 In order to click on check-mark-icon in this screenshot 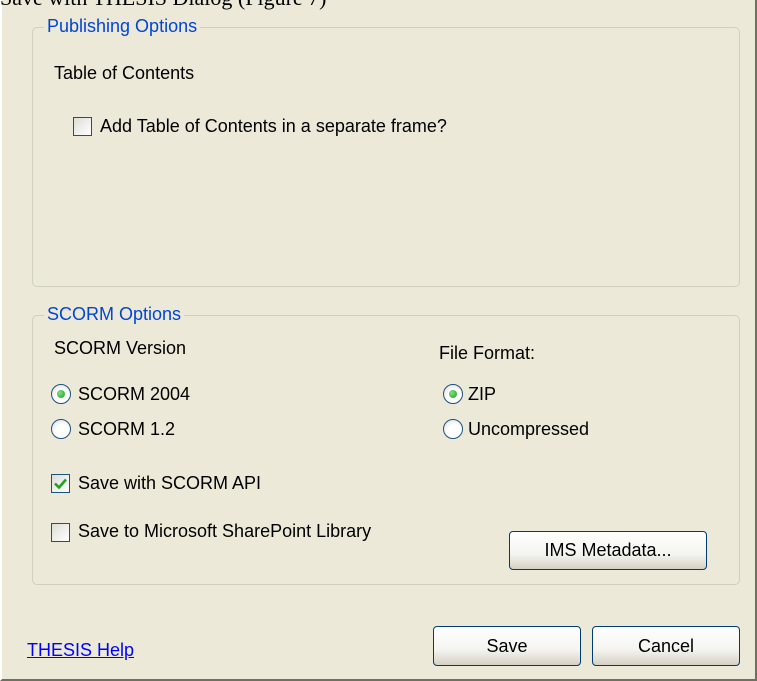, I will do `click(60, 484)`.